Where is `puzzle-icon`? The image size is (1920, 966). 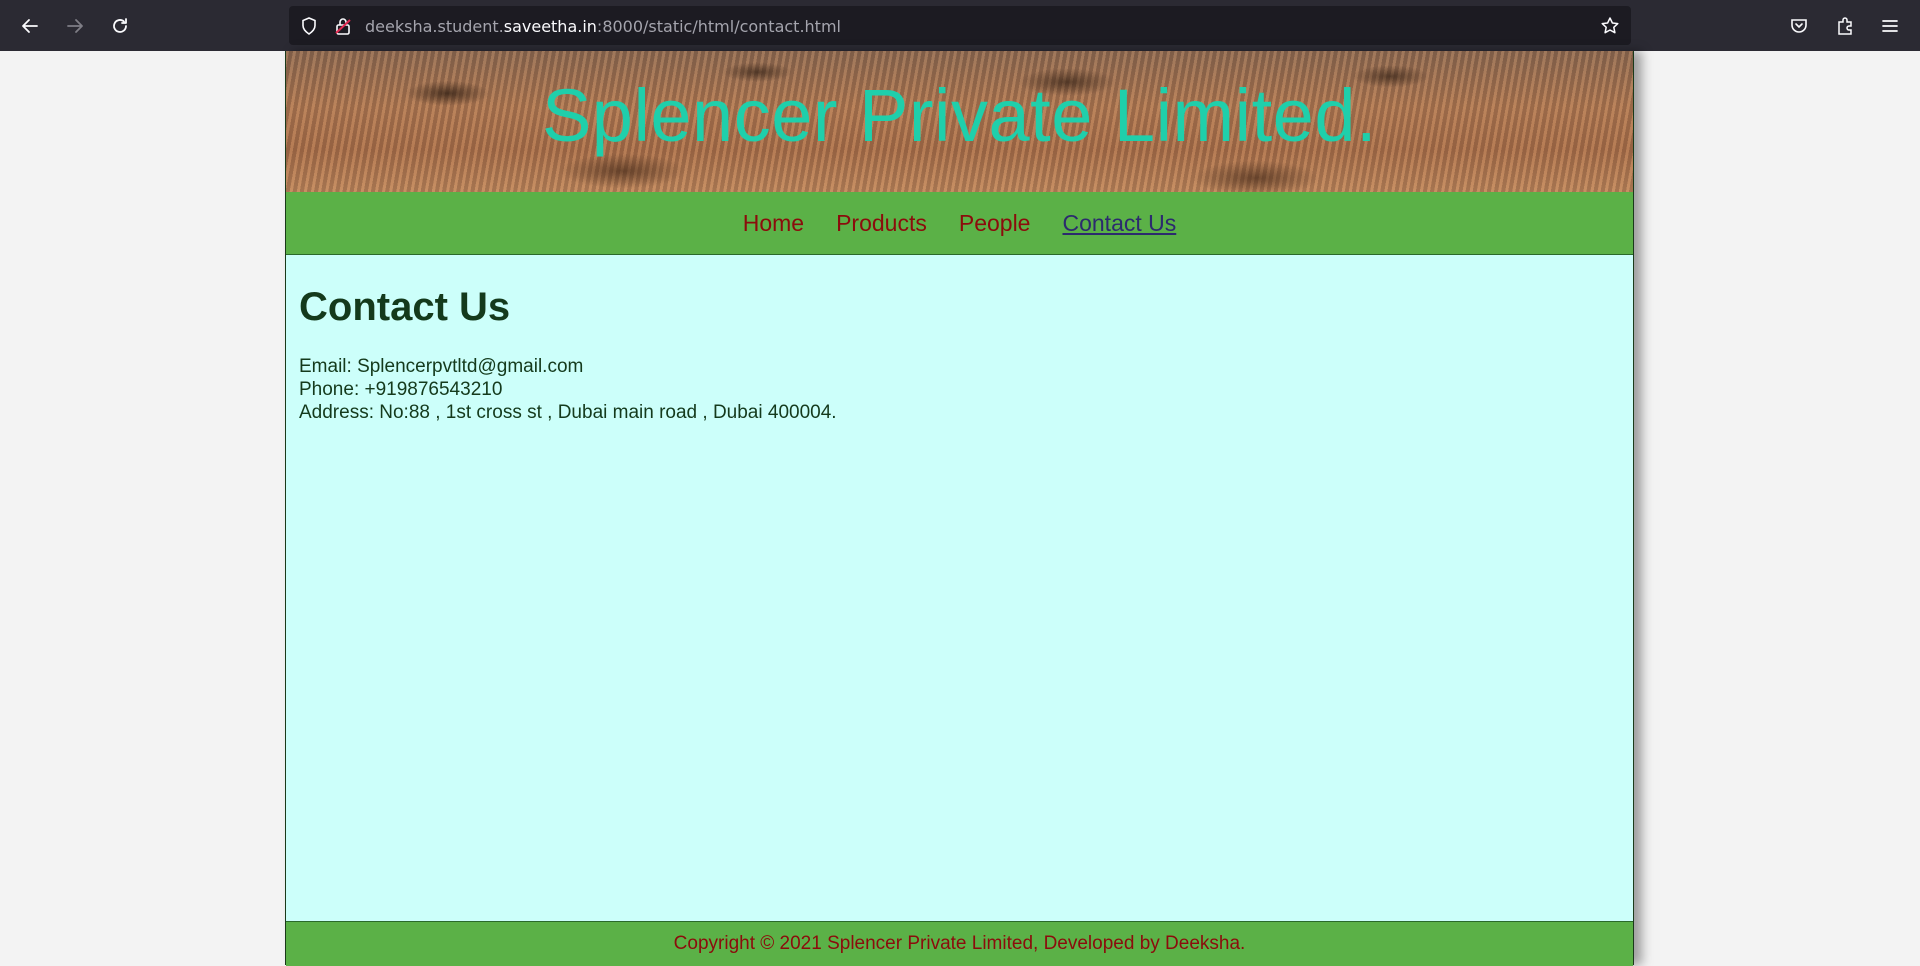 puzzle-icon is located at coordinates (1845, 26).